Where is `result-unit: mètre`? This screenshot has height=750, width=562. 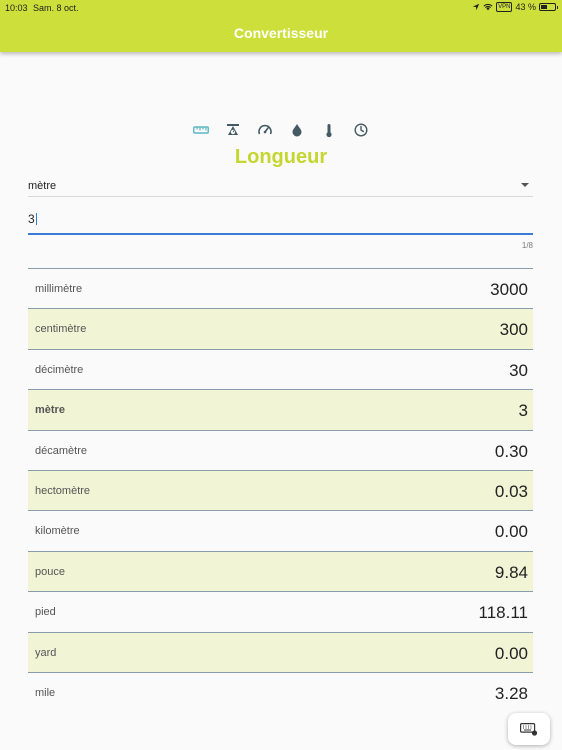 result-unit: mètre is located at coordinates (50, 410).